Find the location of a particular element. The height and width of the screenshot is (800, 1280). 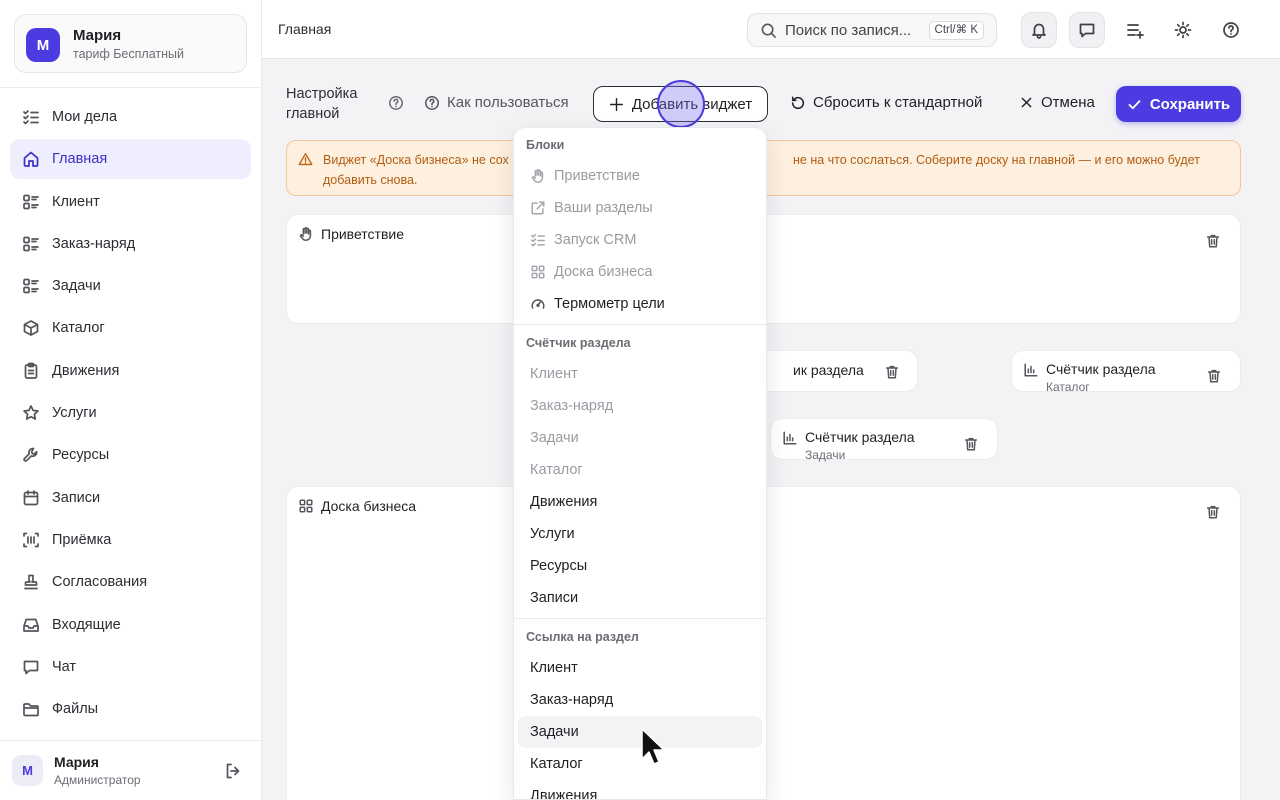

sidebar-item-catalog: Каталог is located at coordinates (130, 328).